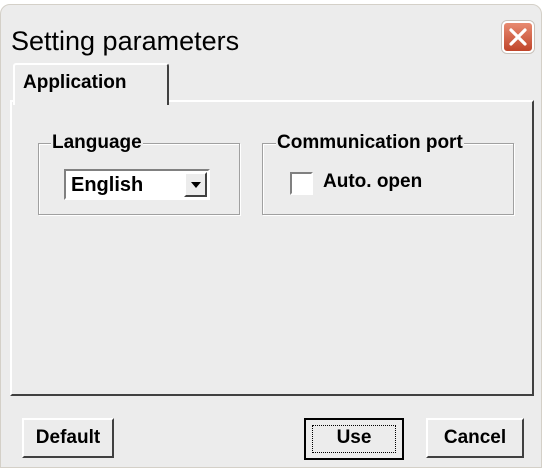 The image size is (544, 469). Describe the element at coordinates (370, 143) in the screenshot. I see `communication-port-legend: Communication port` at that location.